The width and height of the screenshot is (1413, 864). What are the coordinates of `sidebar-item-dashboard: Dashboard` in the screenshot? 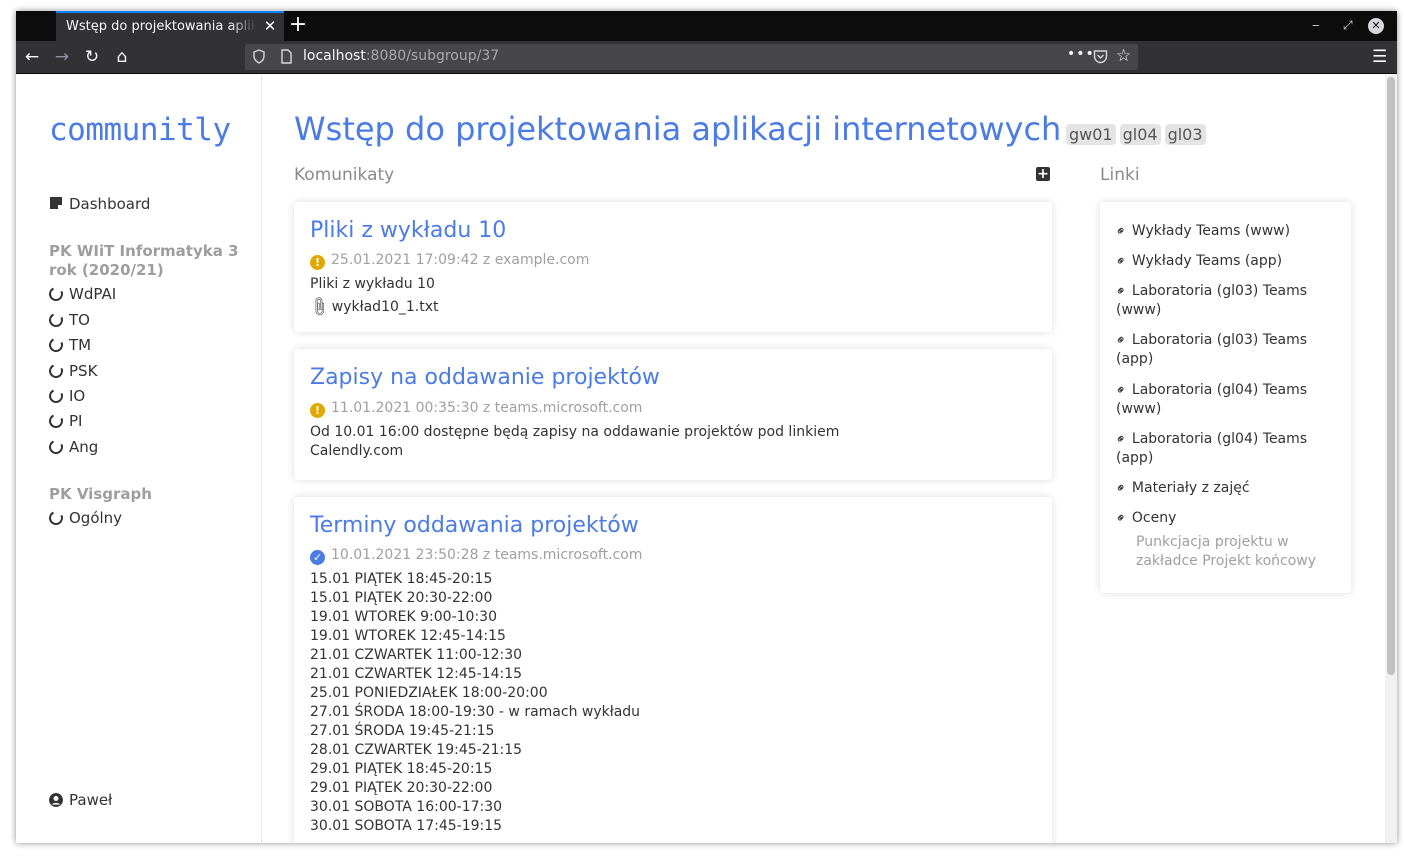 It's located at (99, 204).